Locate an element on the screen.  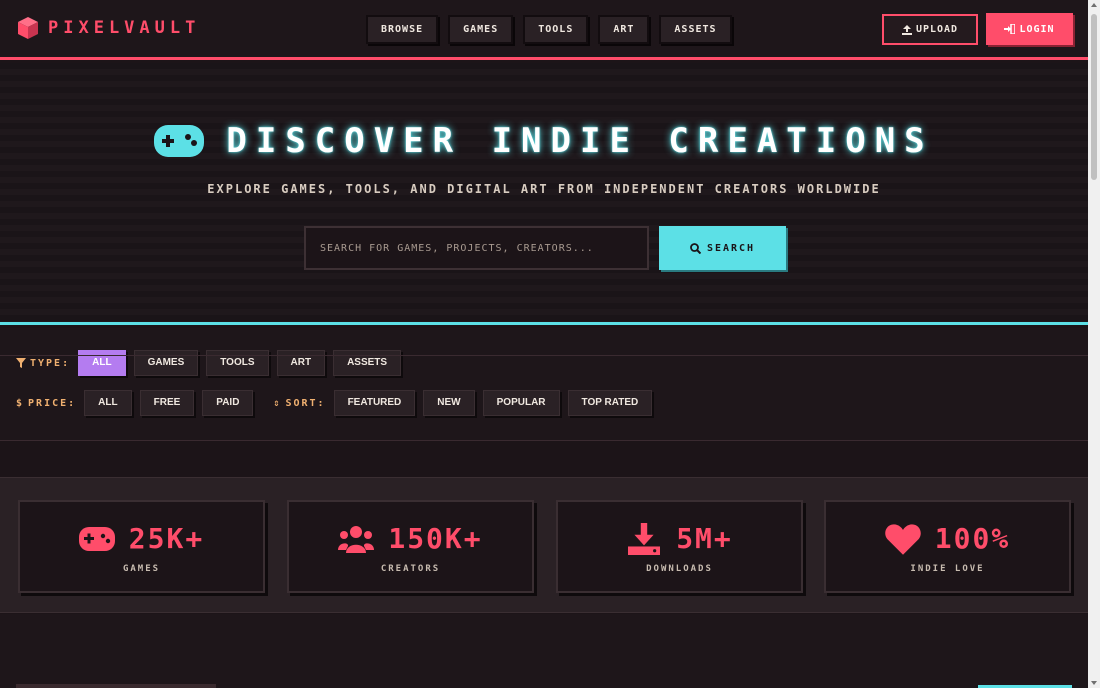
scroll-up-arrow is located at coordinates (1094, 5).